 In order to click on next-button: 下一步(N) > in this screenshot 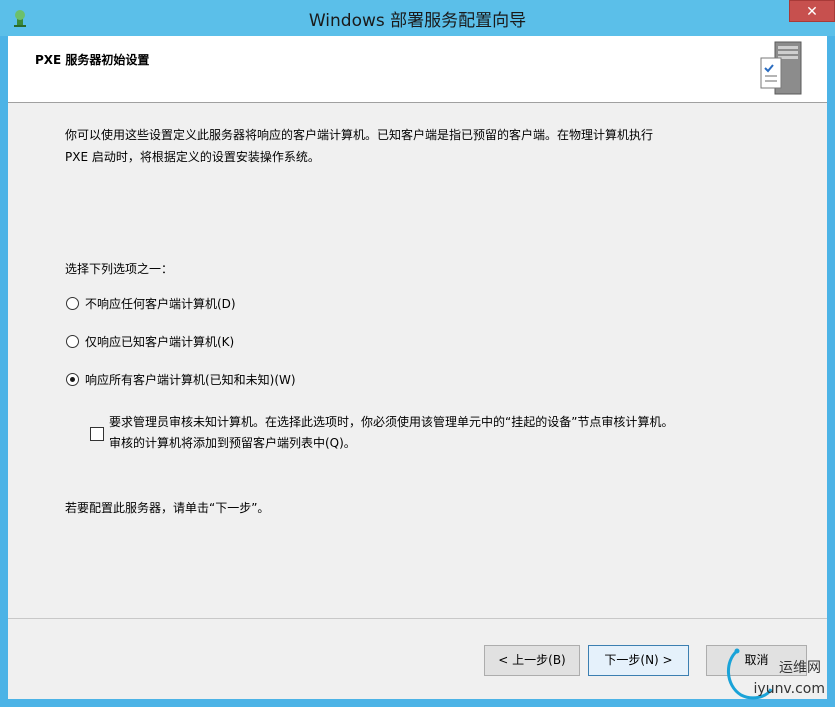, I will do `click(638, 660)`.